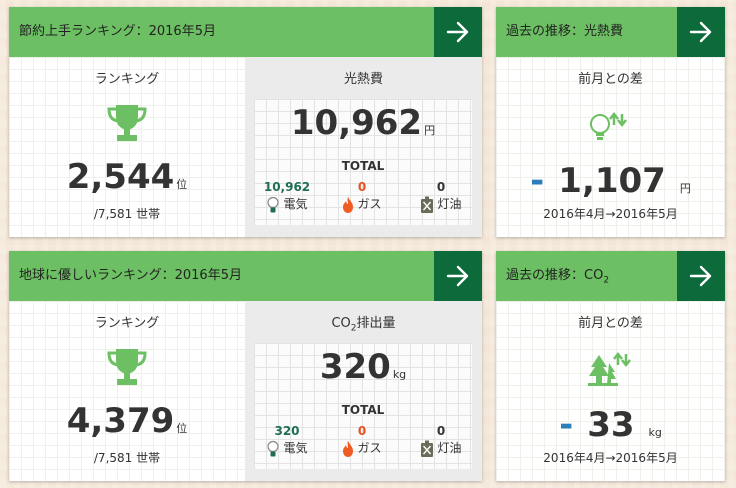 The width and height of the screenshot is (736, 488). I want to click on rank-value: 4,379 位, so click(127, 421).